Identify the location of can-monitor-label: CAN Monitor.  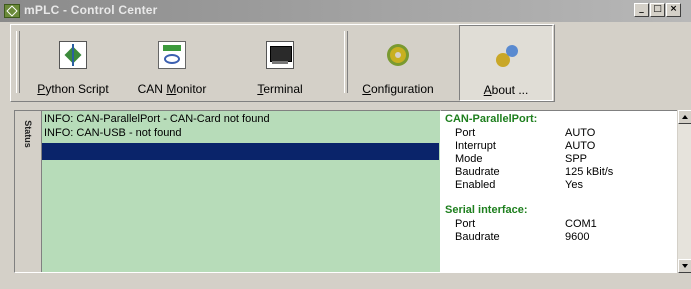
(172, 89).